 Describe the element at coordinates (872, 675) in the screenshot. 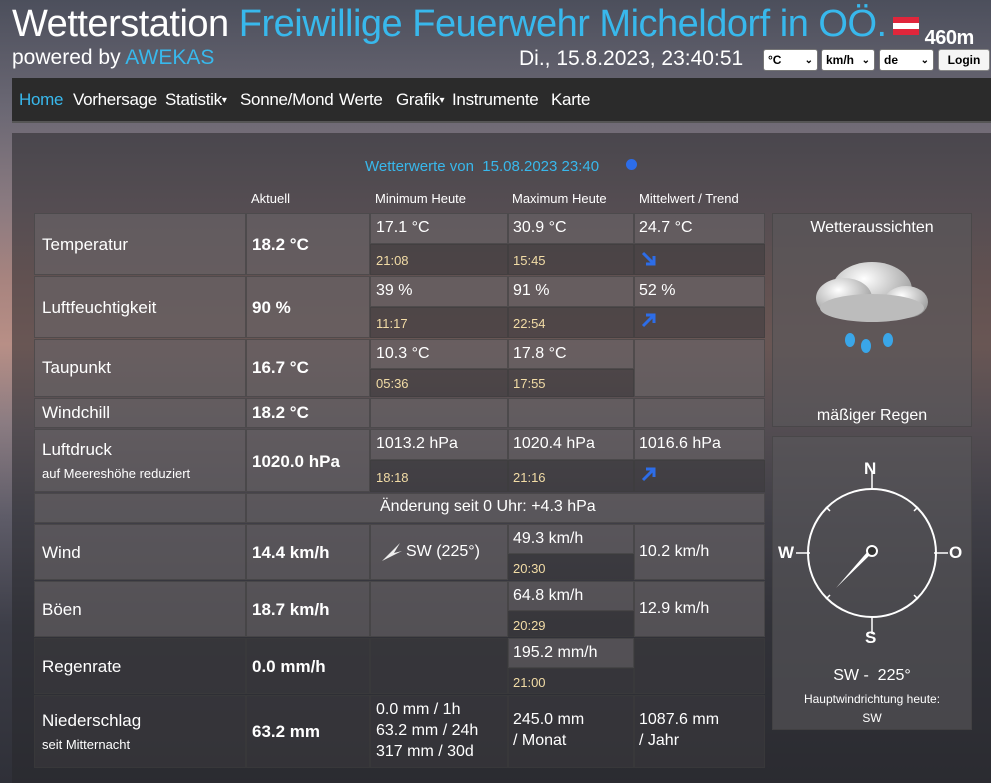

I see `compass-reading: SW - 225°` at that location.